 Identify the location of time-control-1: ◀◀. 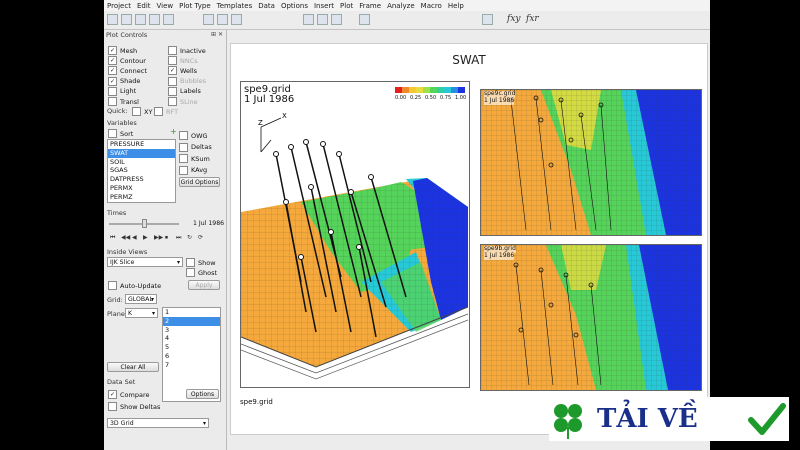
(125, 237).